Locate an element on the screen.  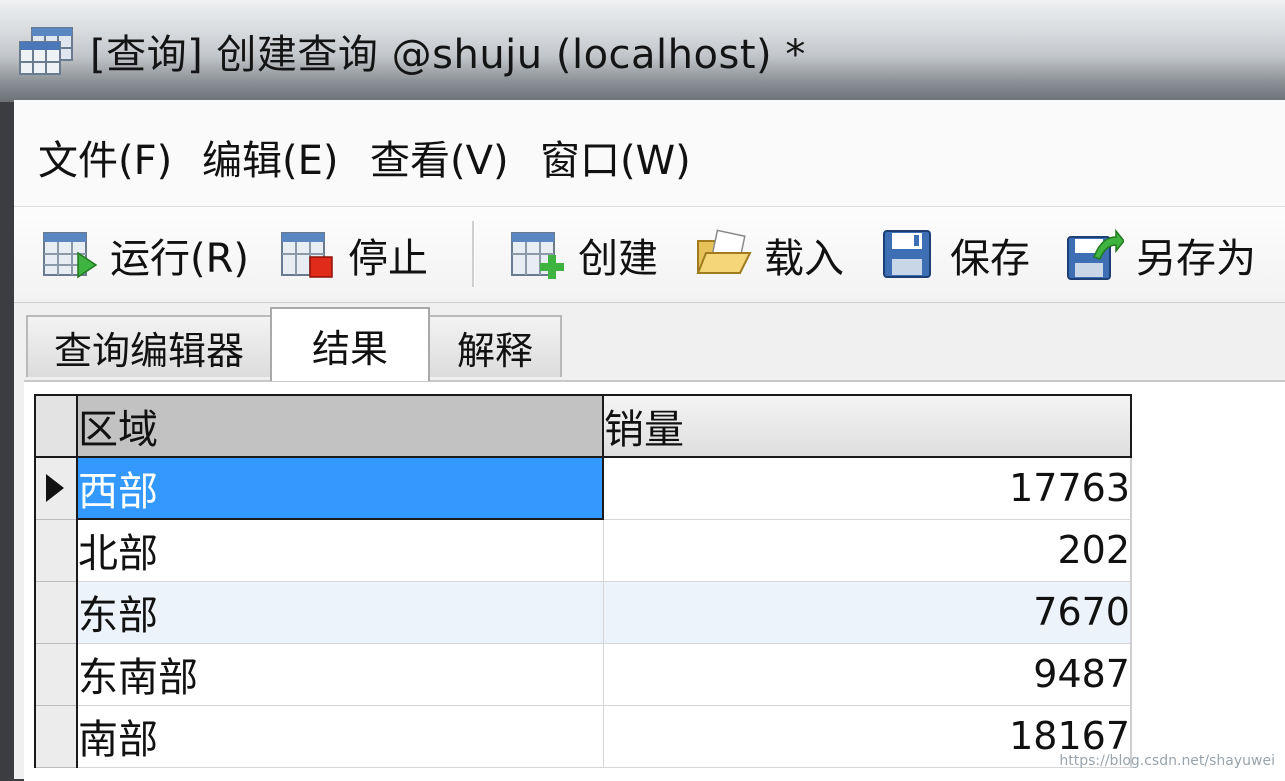
table-row: 西部 17763 is located at coordinates (583, 488).